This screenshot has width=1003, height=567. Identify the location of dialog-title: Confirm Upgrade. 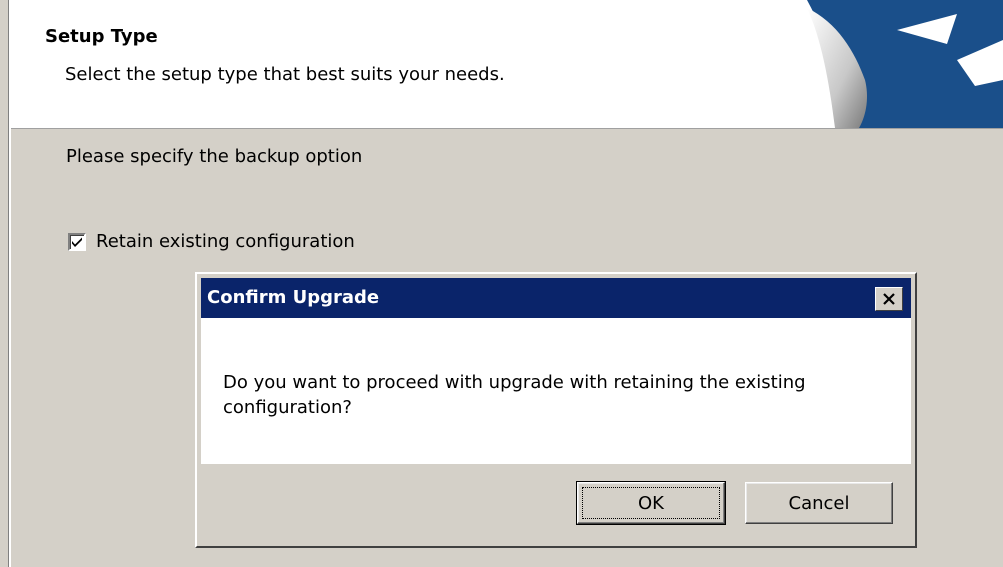
(293, 297).